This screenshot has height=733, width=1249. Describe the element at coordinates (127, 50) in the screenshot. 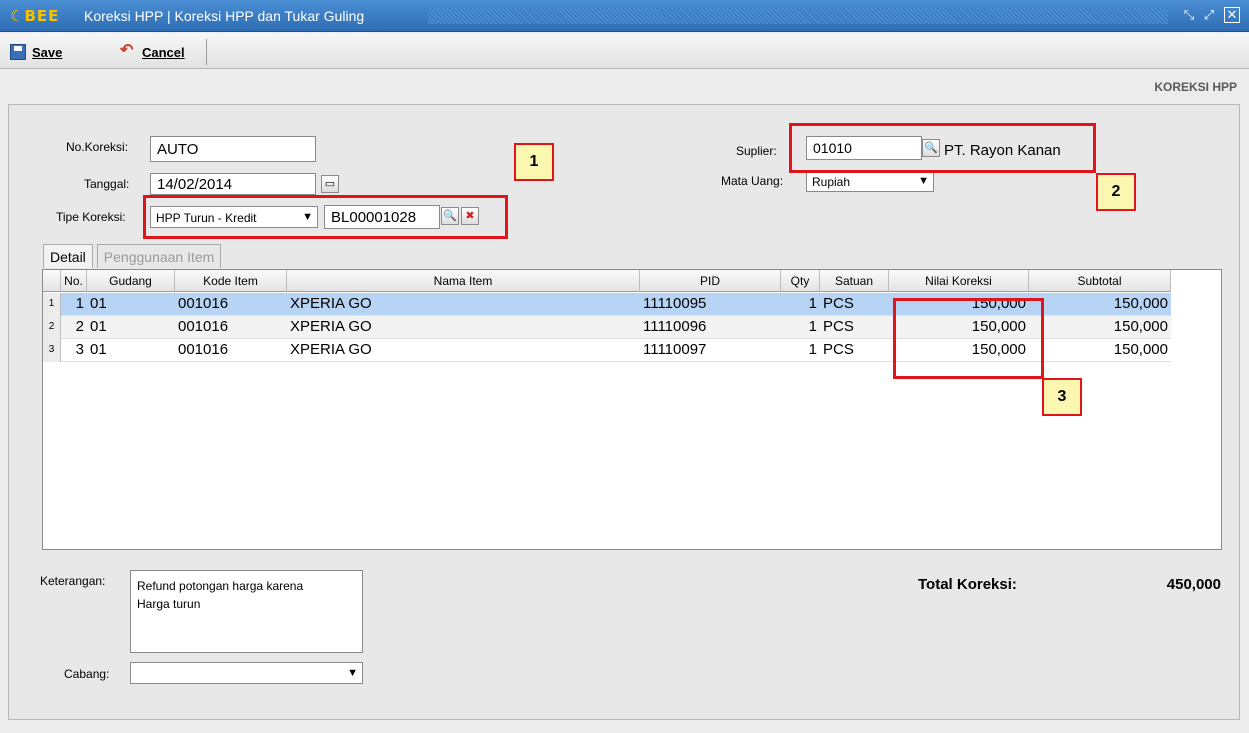

I see `undo-icon: ↶` at that location.